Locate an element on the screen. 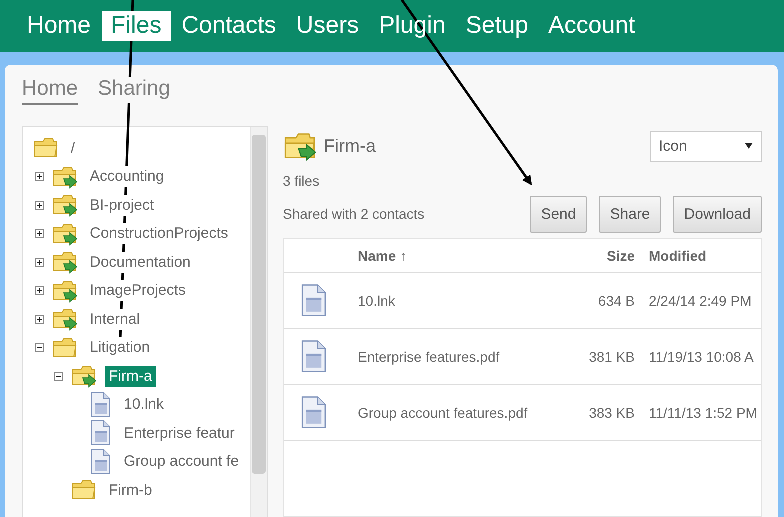 This screenshot has width=784, height=517. file-name: Enterprise features.pdf is located at coordinates (474, 356).